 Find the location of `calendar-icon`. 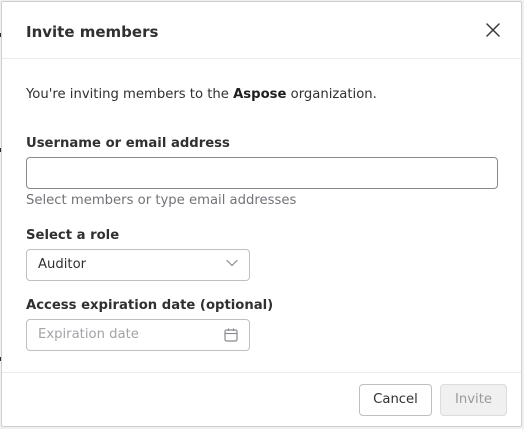

calendar-icon is located at coordinates (231, 335).